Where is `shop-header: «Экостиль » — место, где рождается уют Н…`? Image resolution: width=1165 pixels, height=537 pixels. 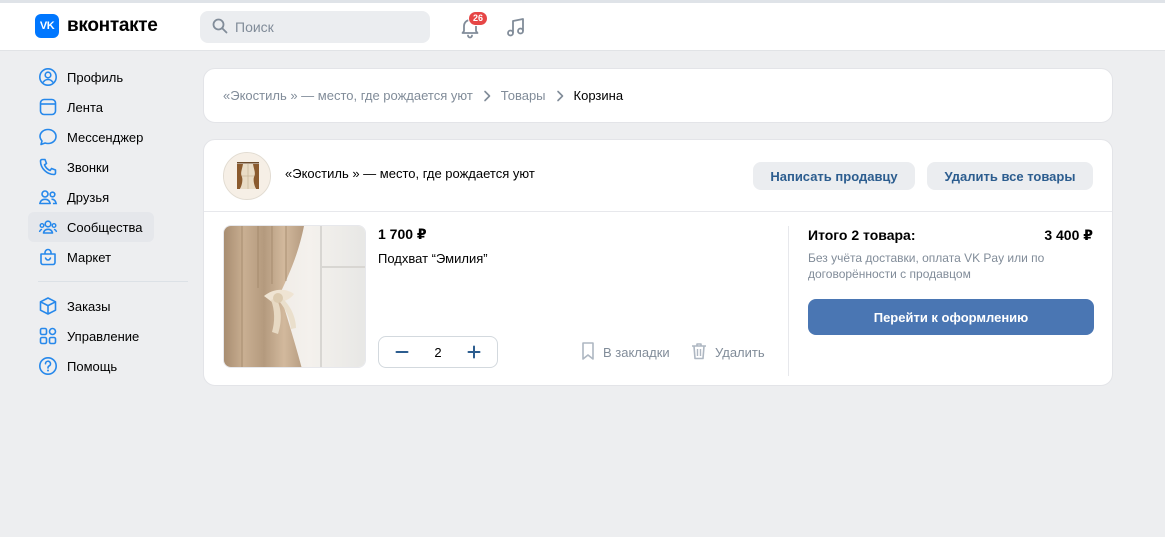 shop-header: «Экостиль » — место, где рождается уют Н… is located at coordinates (658, 176).